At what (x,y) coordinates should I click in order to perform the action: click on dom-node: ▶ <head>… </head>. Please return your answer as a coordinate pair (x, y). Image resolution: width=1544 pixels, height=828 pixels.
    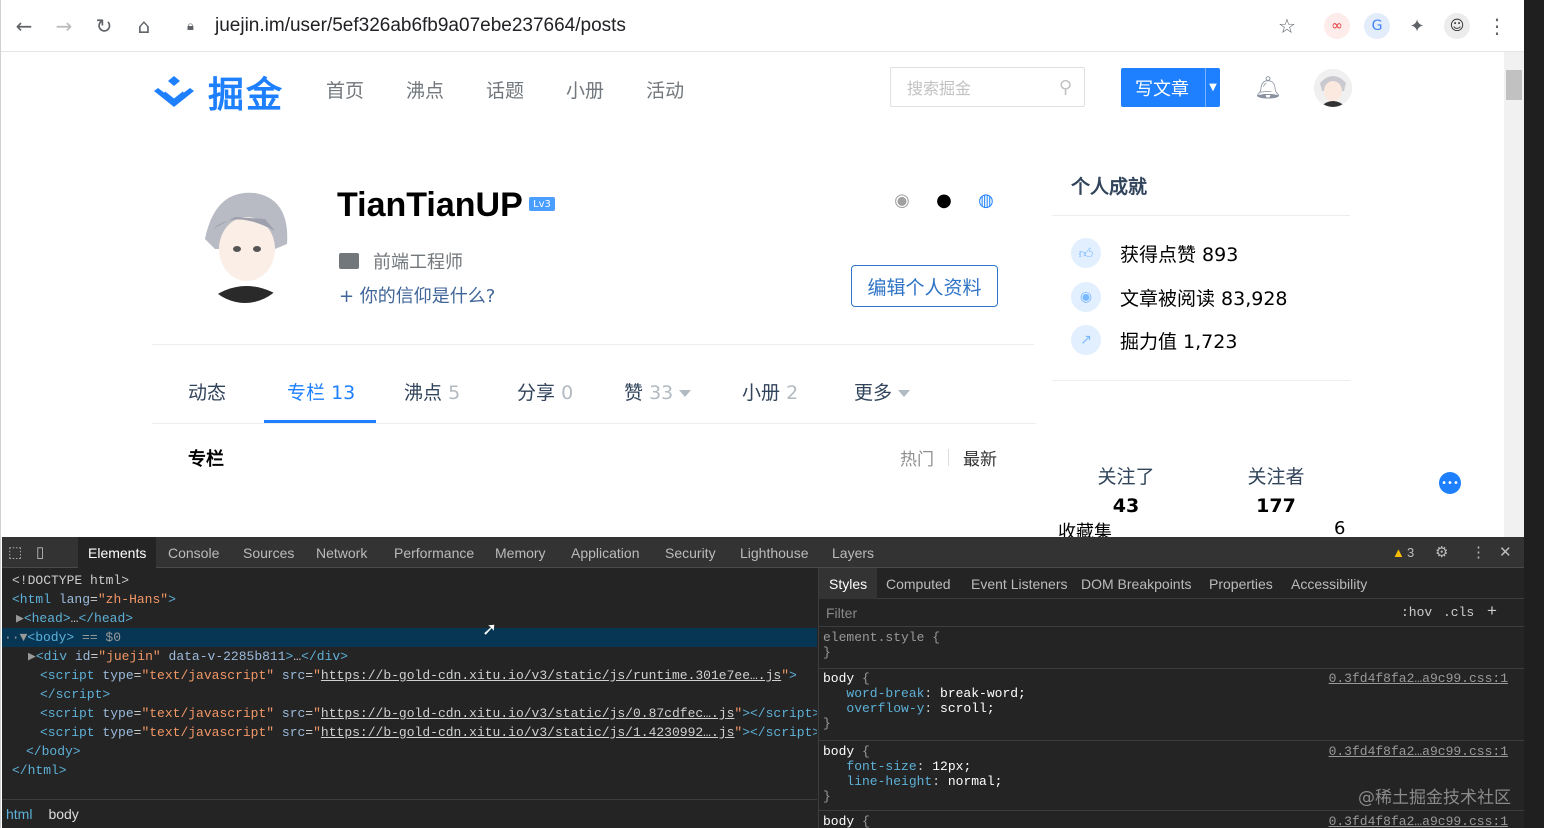
    Looking at the image, I should click on (409, 618).